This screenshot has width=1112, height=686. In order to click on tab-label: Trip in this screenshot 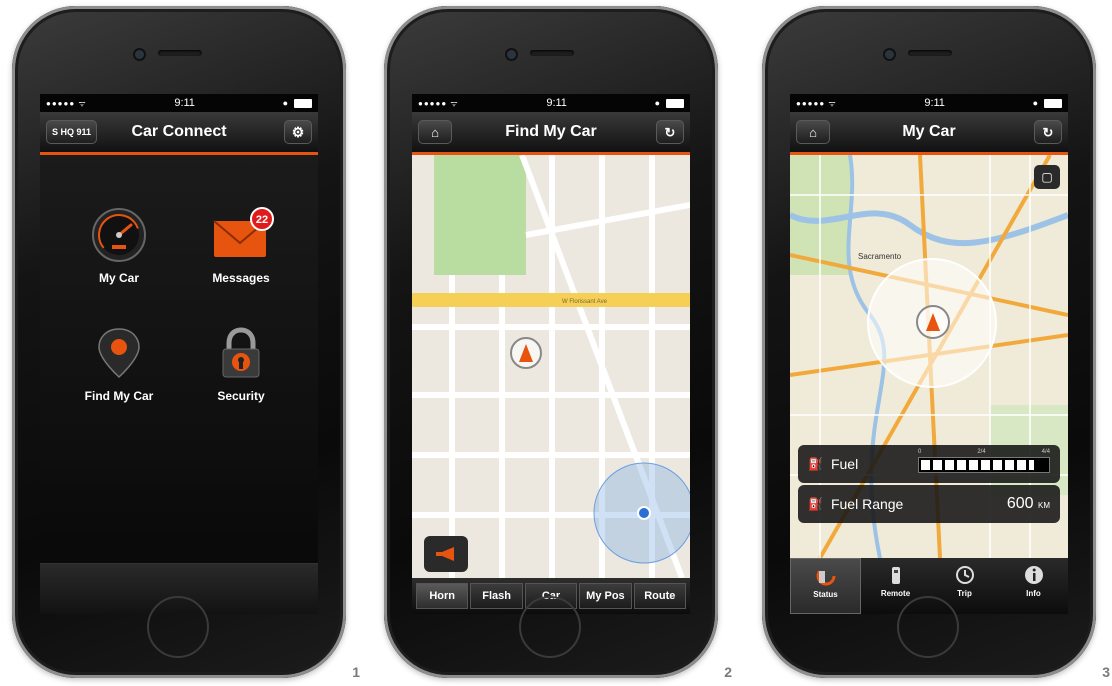, I will do `click(964, 593)`.